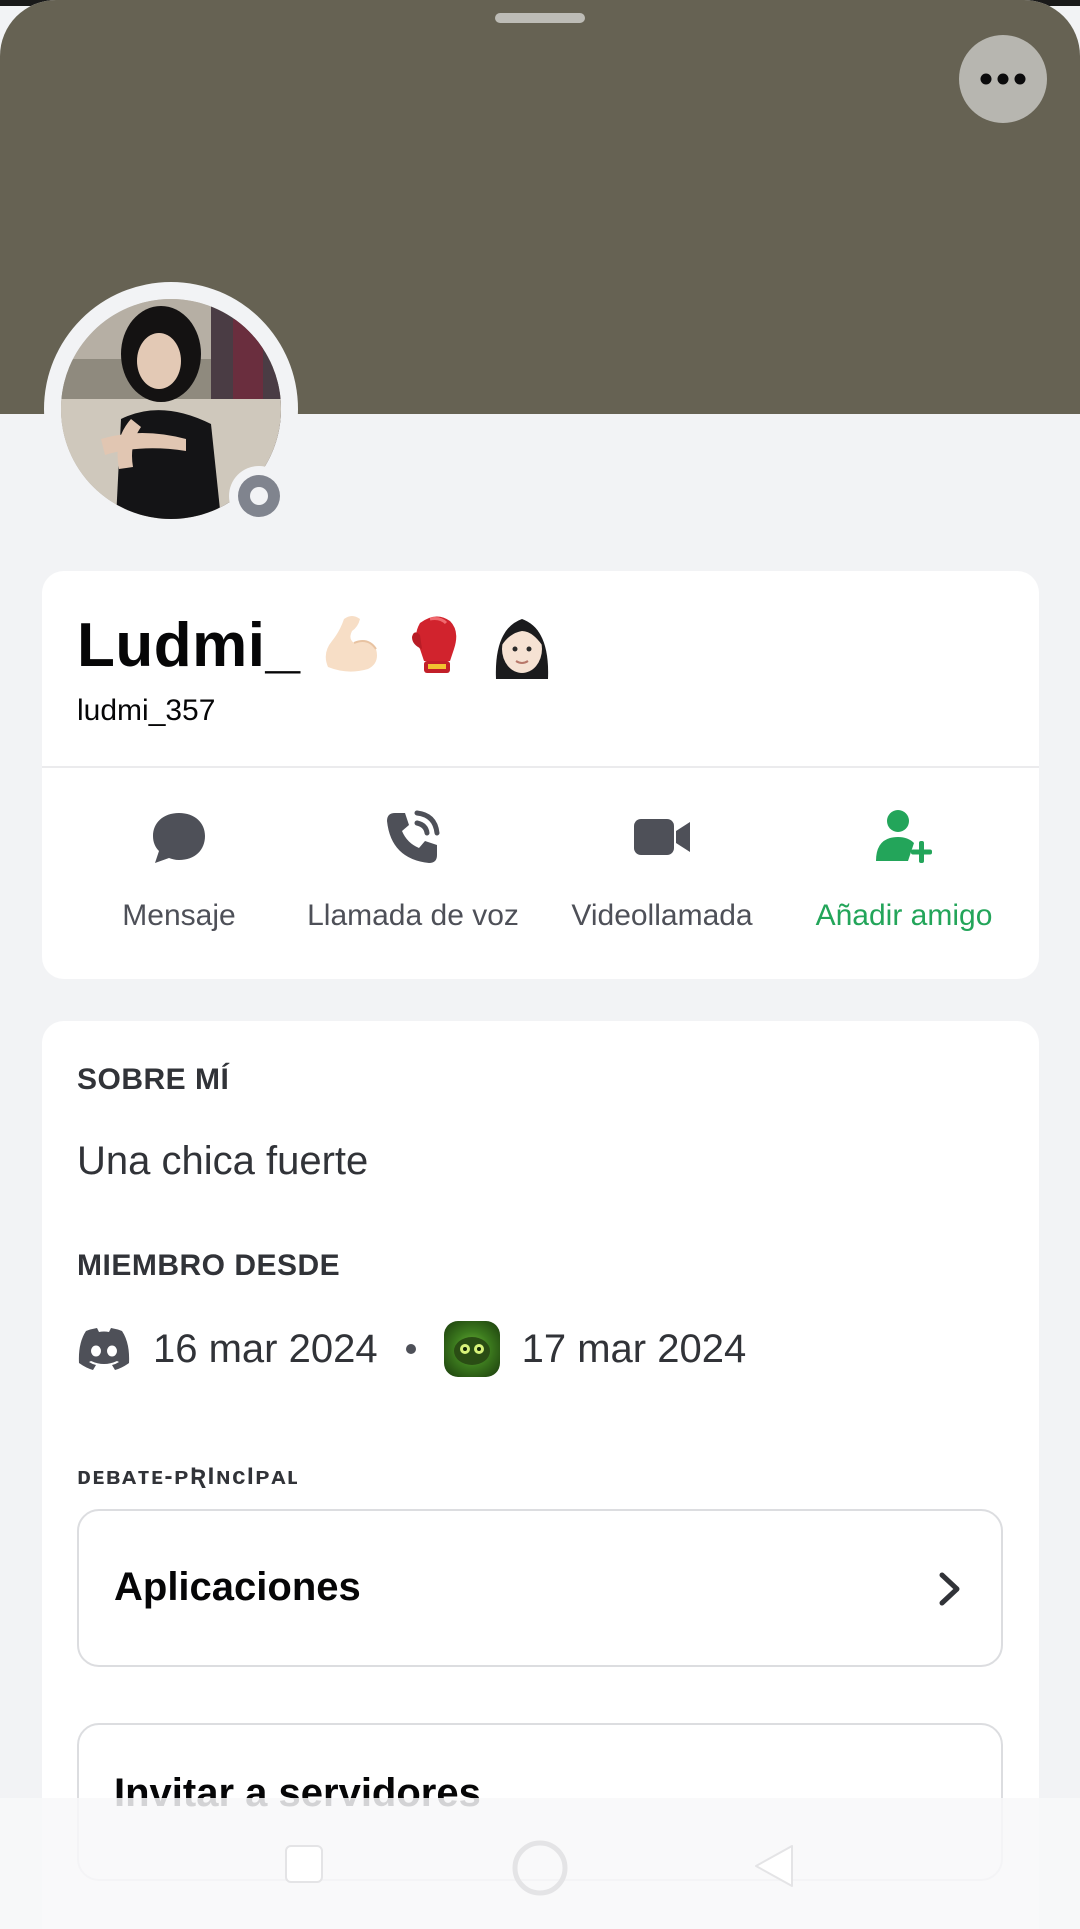 This screenshot has width=1080, height=1929. Describe the element at coordinates (189, 645) in the screenshot. I see `display-name-text: Ludmi_` at that location.